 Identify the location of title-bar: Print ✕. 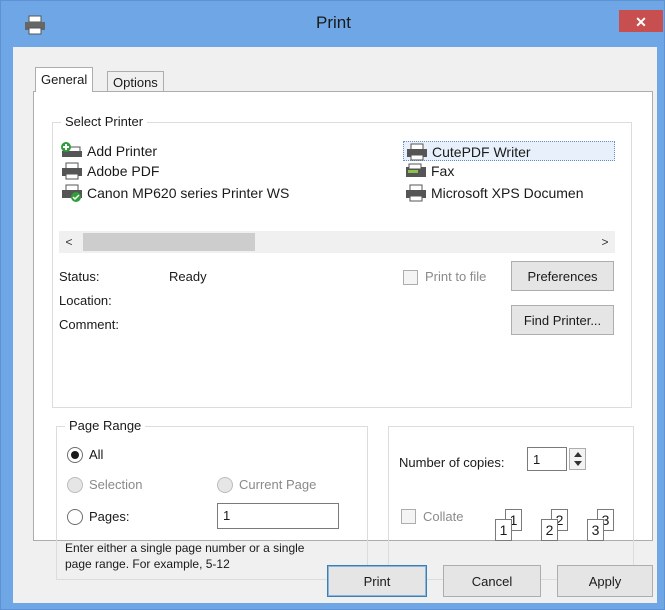
(333, 24).